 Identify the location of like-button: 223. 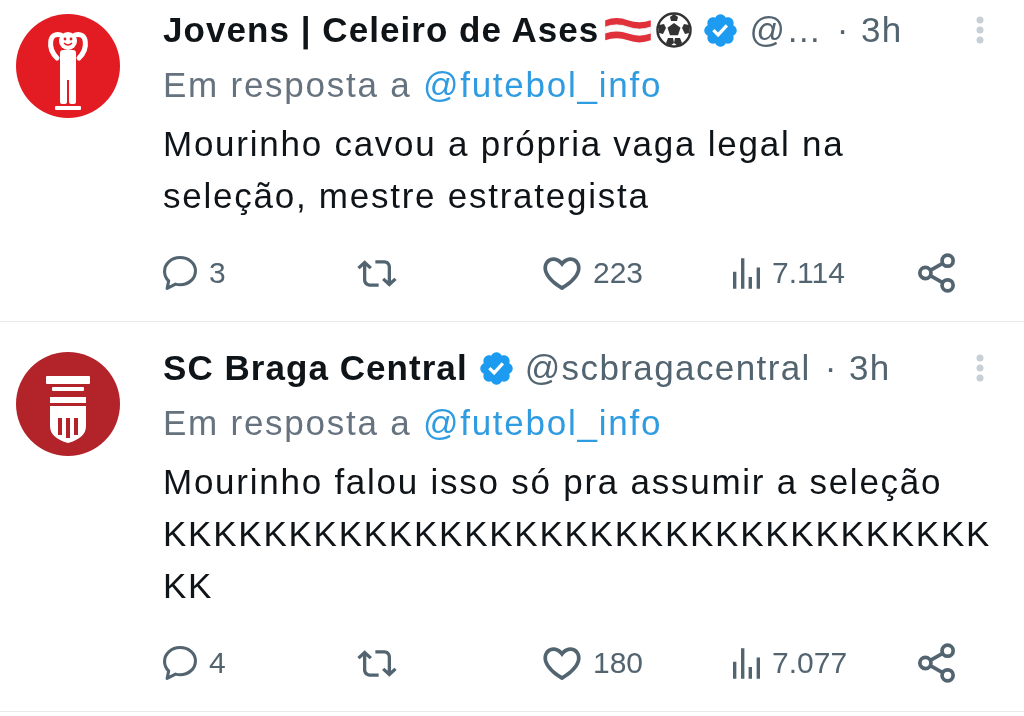
(593, 273).